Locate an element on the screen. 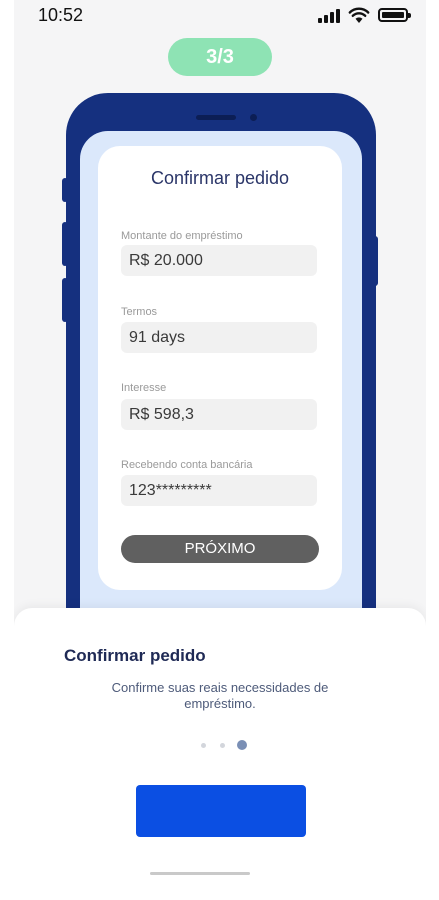 This screenshot has width=439, height=900. terms-field: 91 days is located at coordinates (219, 337).